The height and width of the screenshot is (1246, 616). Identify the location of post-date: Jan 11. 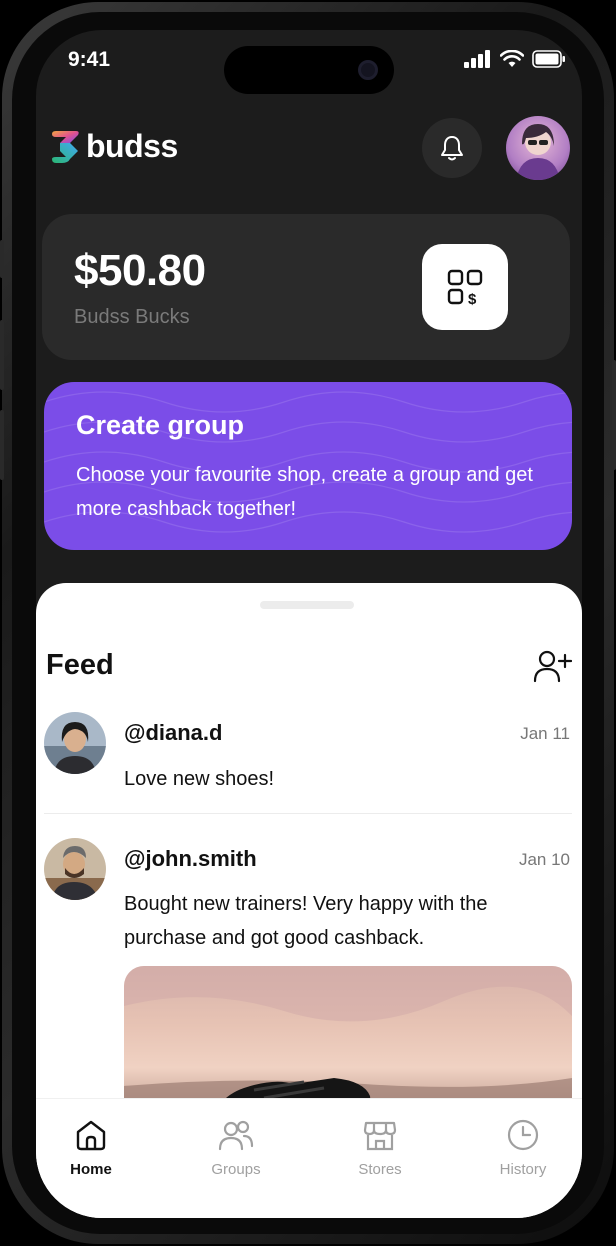
(545, 733).